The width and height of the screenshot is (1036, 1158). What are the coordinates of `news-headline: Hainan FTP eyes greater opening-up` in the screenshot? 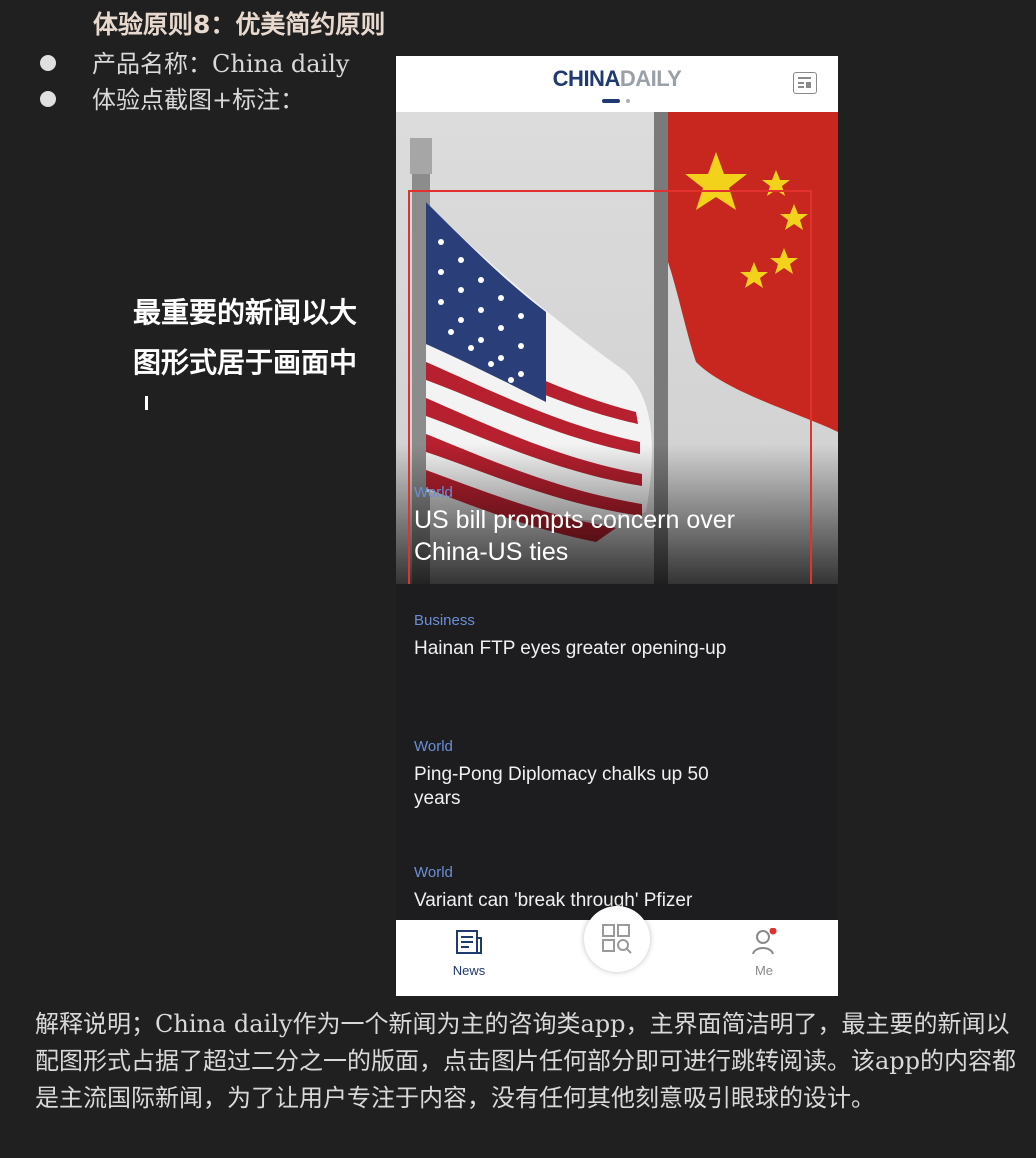 It's located at (579, 649).